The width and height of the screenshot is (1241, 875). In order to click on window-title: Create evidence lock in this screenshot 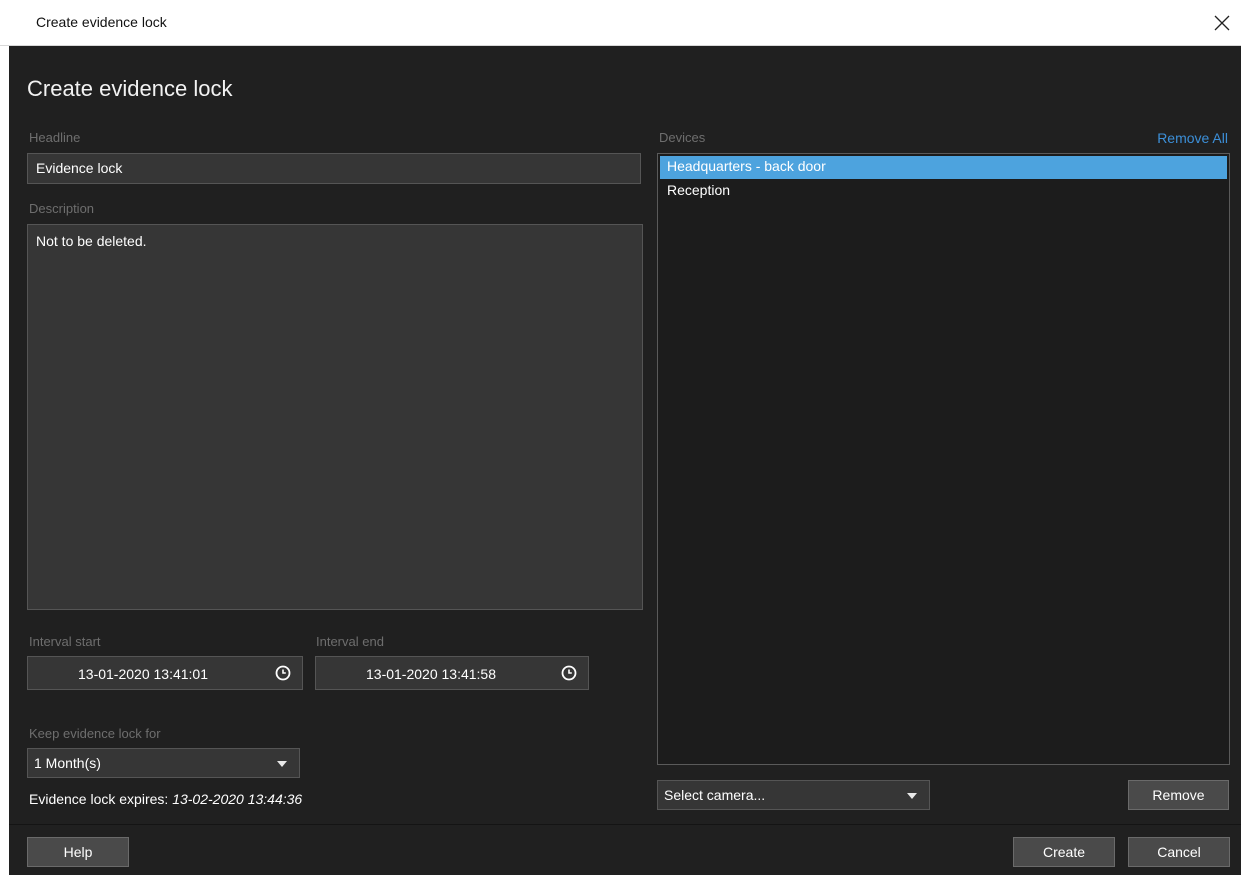, I will do `click(101, 22)`.